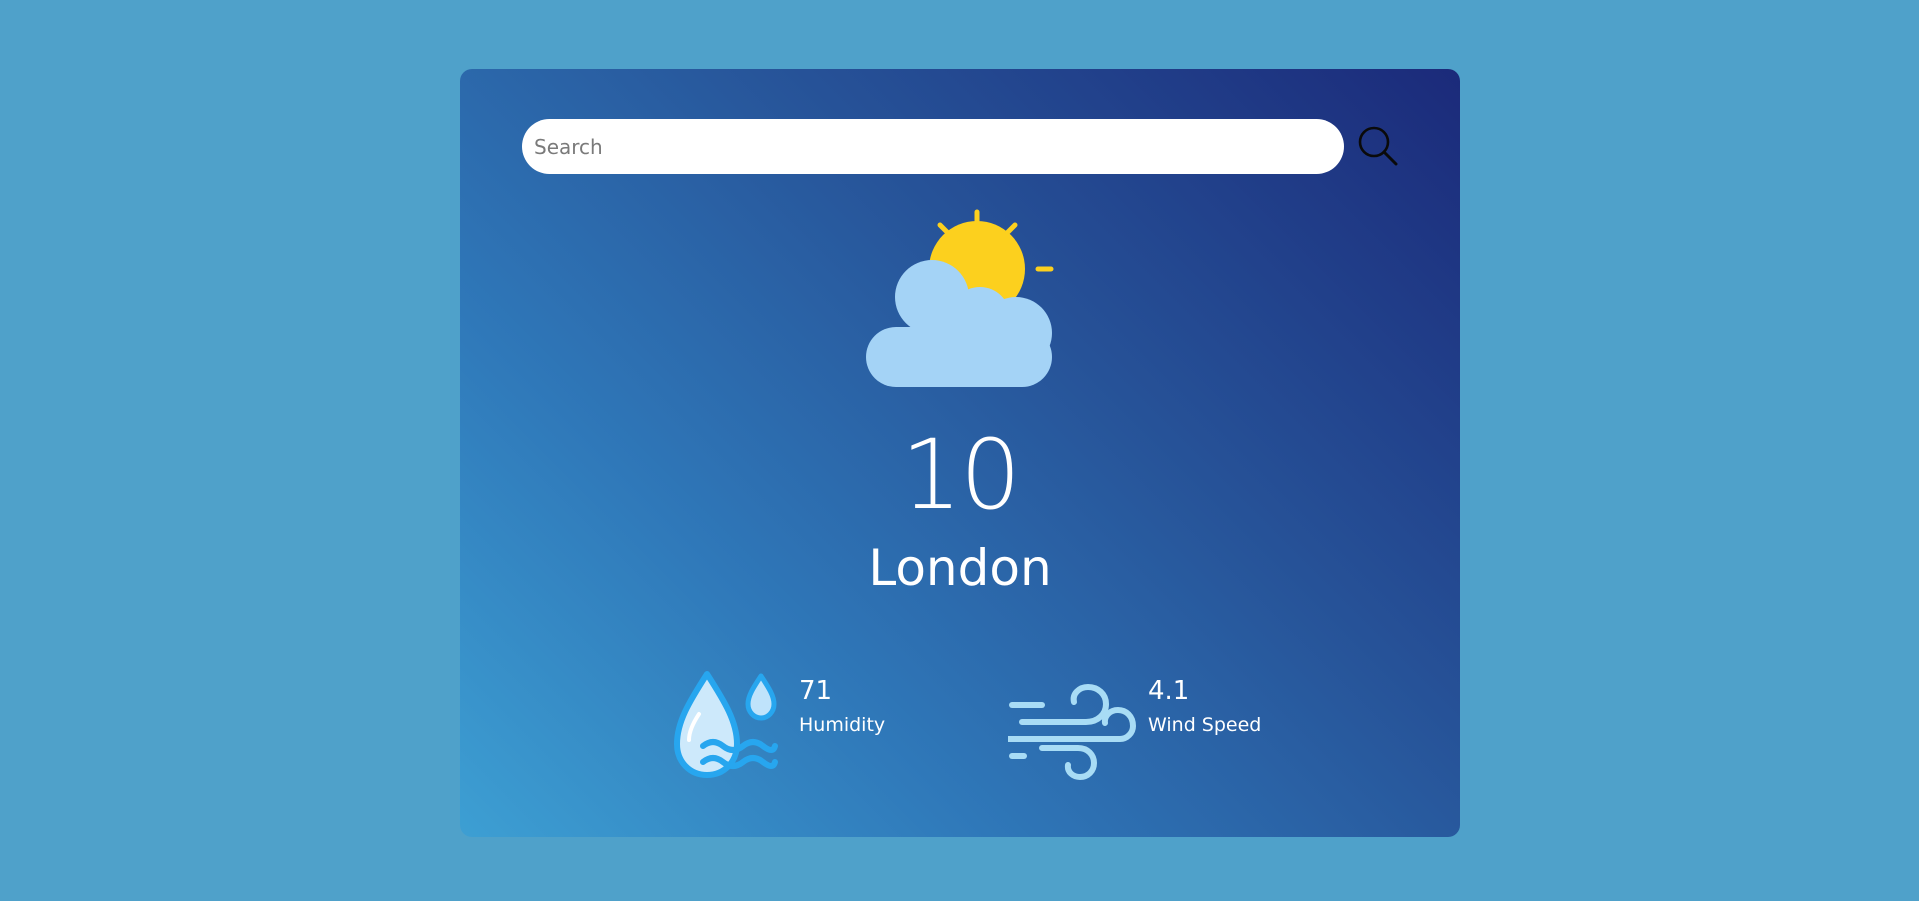 The height and width of the screenshot is (901, 1919). I want to click on search-icon, so click(1378, 146).